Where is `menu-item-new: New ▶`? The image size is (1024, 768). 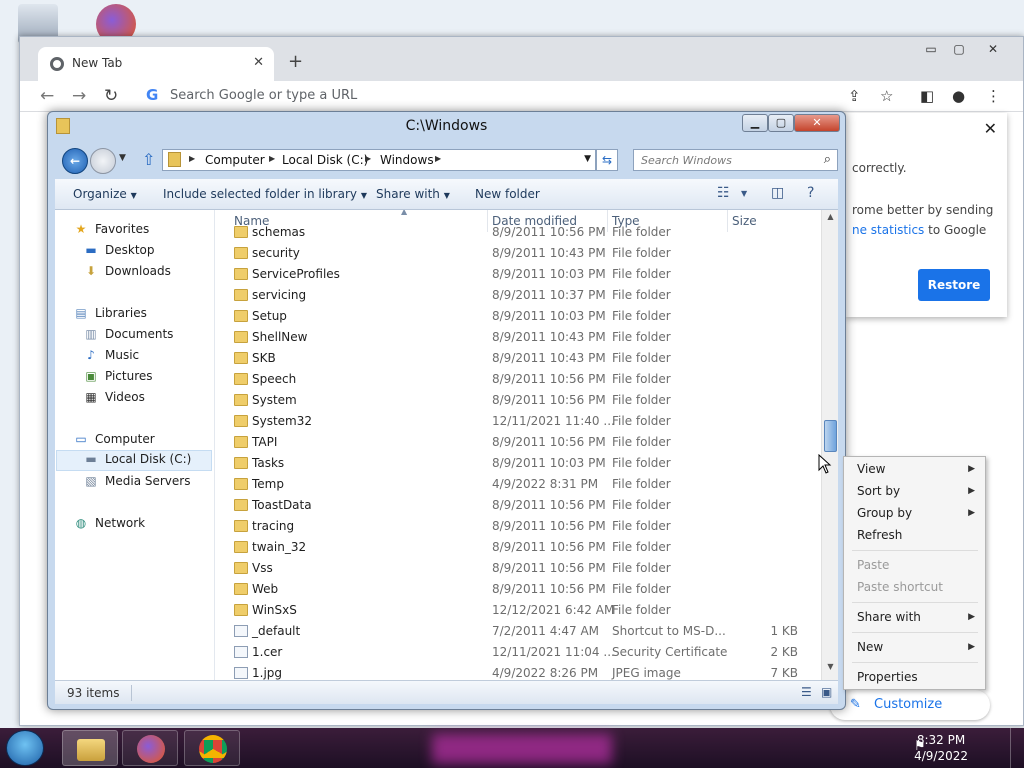 menu-item-new: New ▶ is located at coordinates (914, 647).